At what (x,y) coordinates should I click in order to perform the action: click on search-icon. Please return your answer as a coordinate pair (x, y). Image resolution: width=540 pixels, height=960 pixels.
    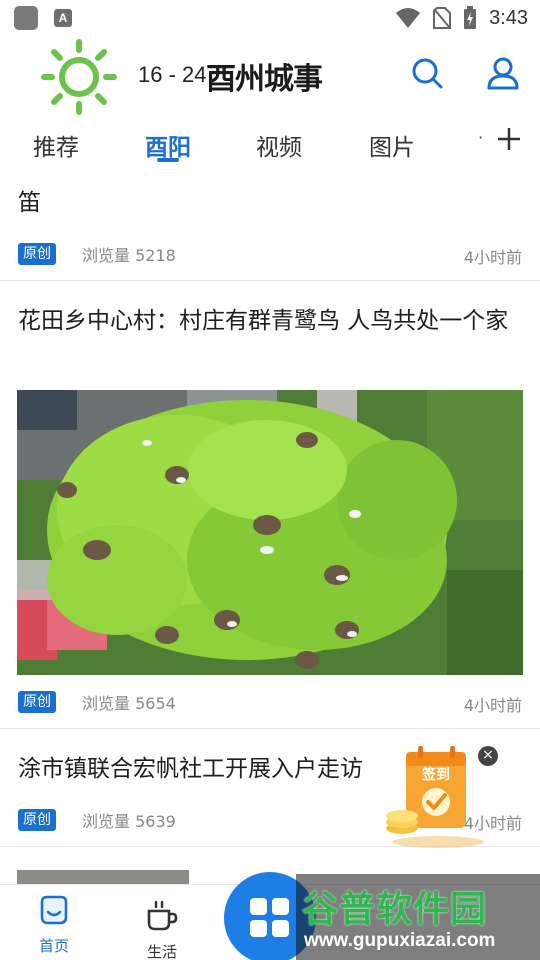
    Looking at the image, I should click on (427, 73).